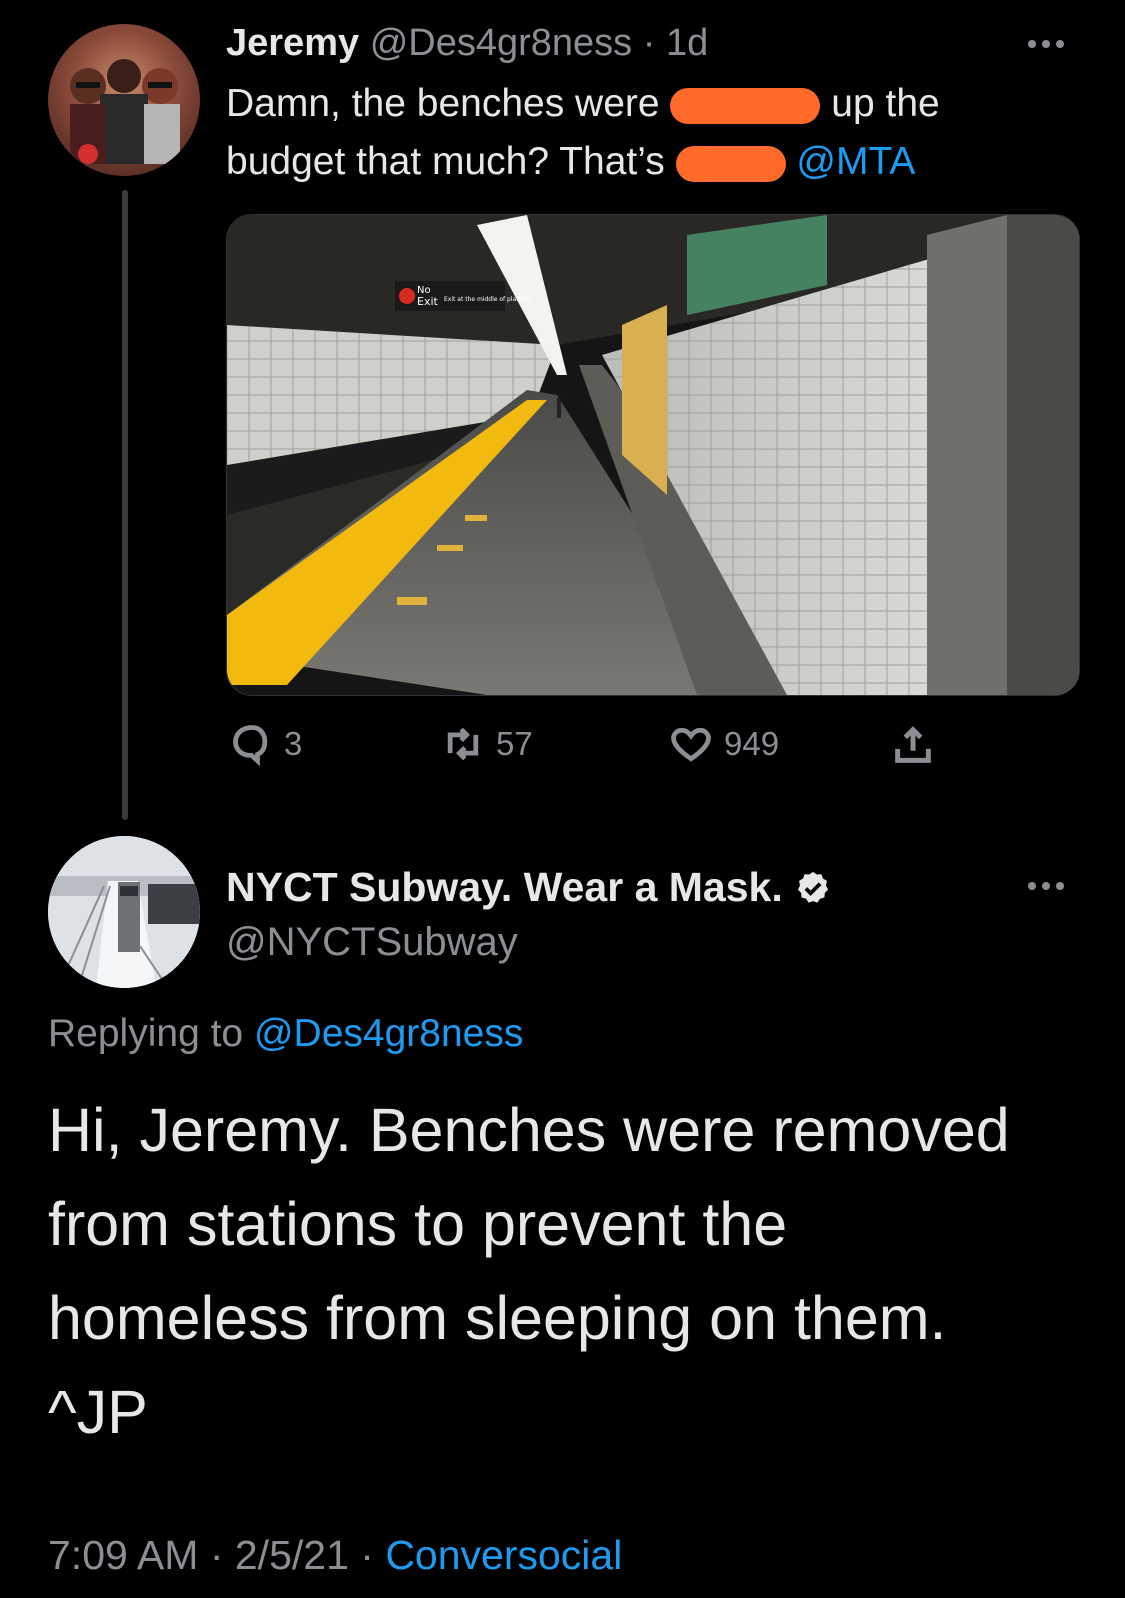 This screenshot has height=1598, width=1125. I want to click on tweet1-more-icon, so click(1046, 44).